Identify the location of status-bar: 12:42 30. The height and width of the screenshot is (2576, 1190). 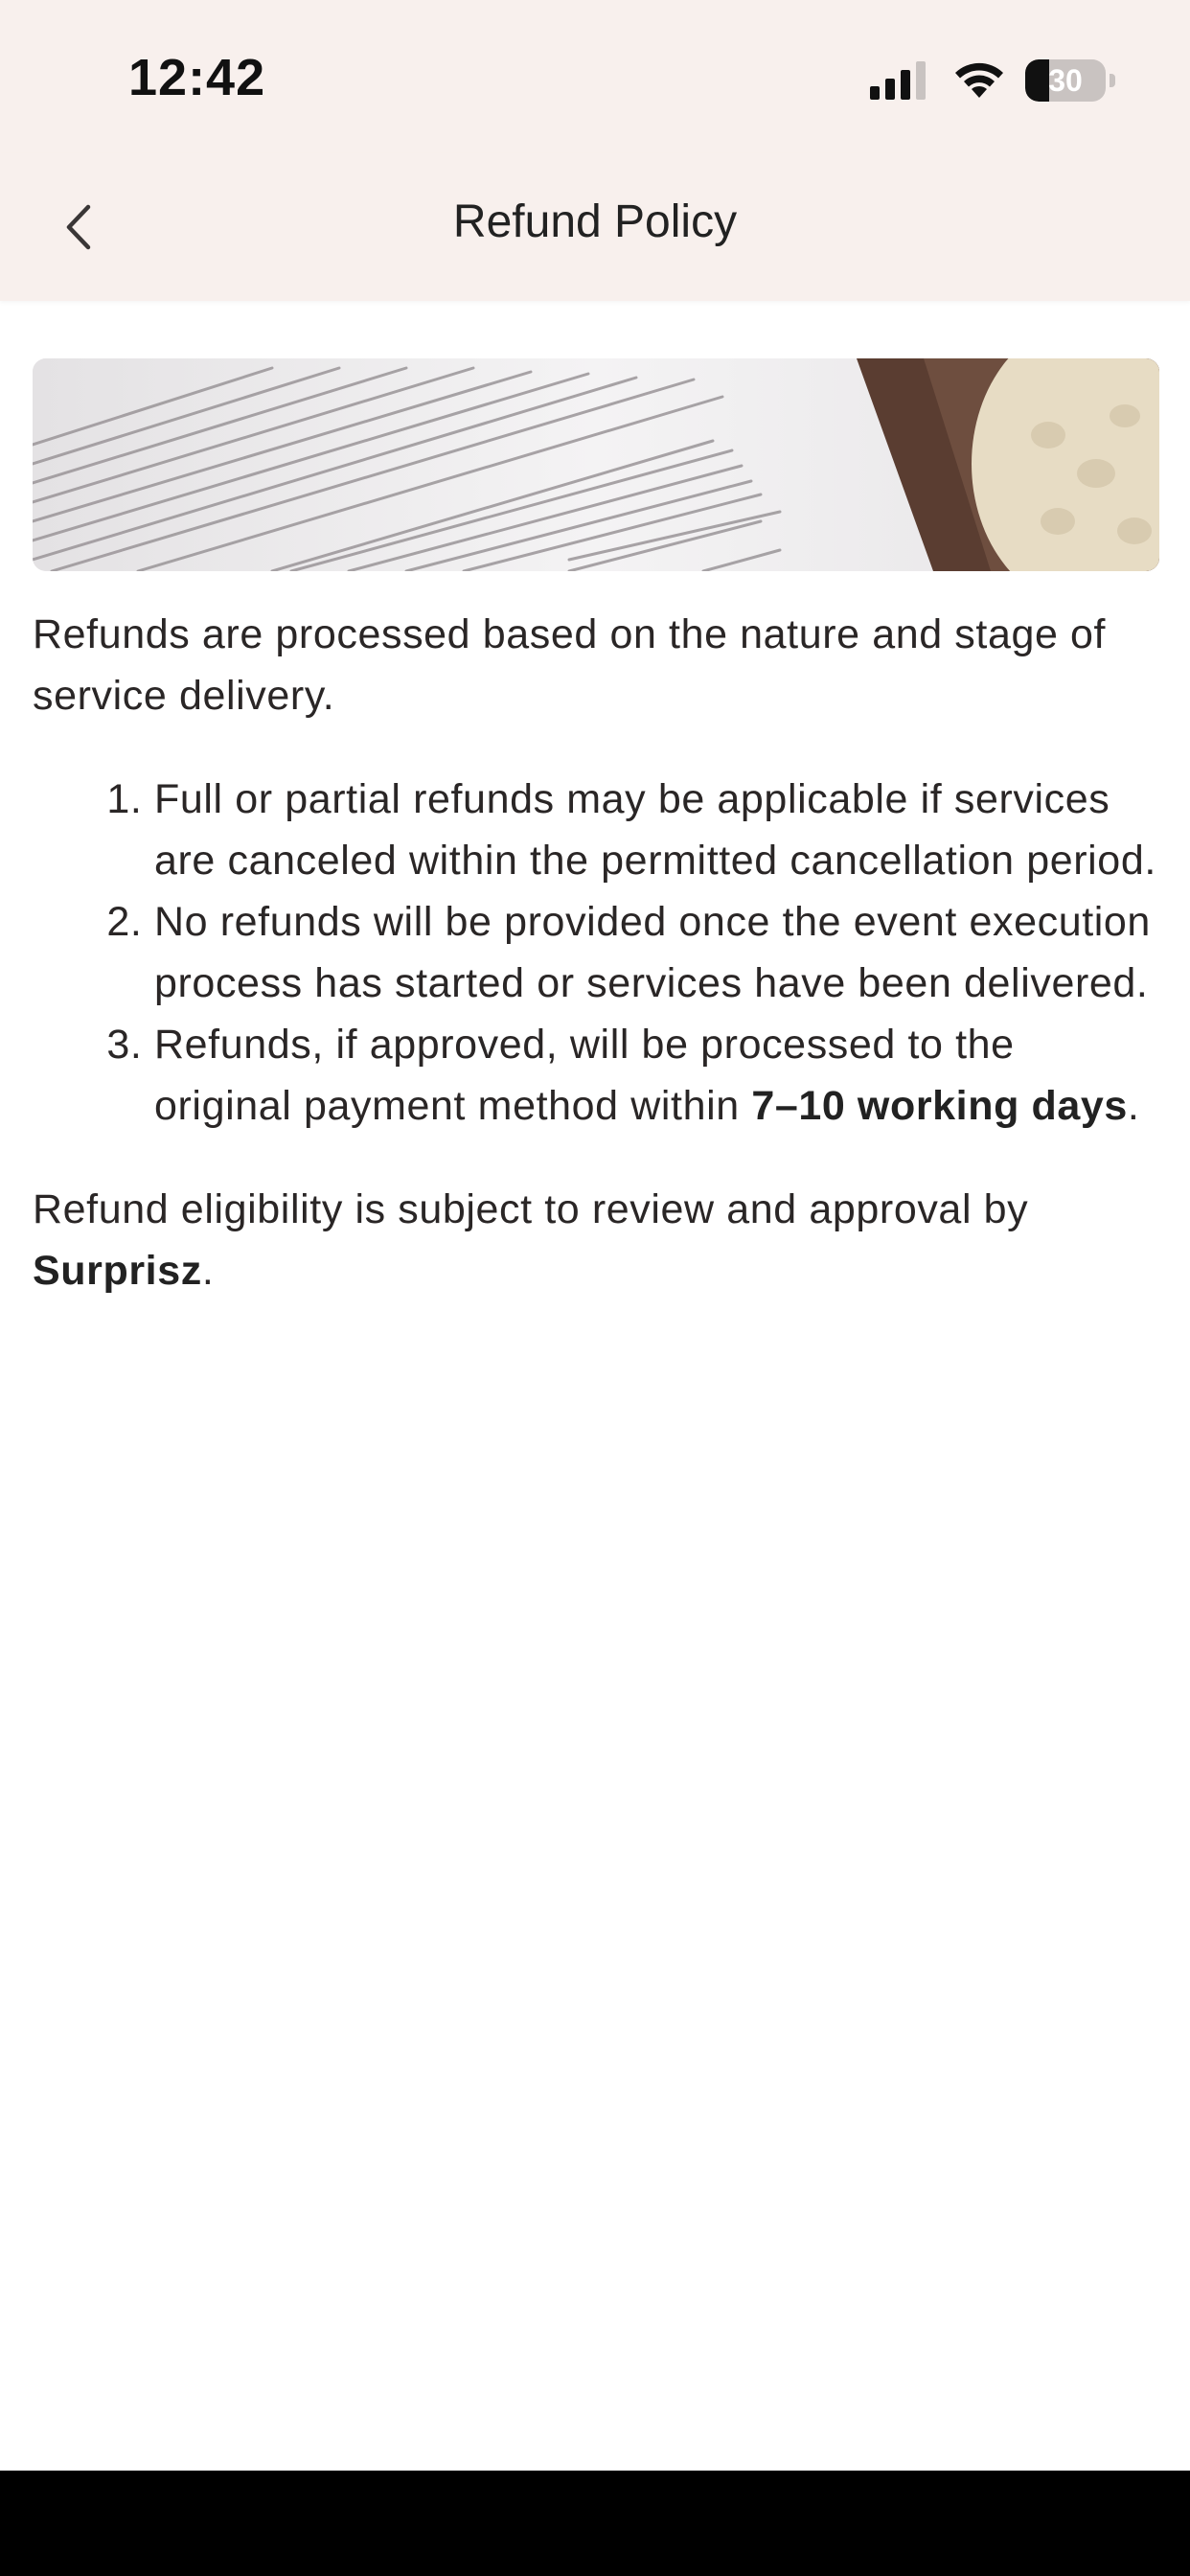
(595, 76).